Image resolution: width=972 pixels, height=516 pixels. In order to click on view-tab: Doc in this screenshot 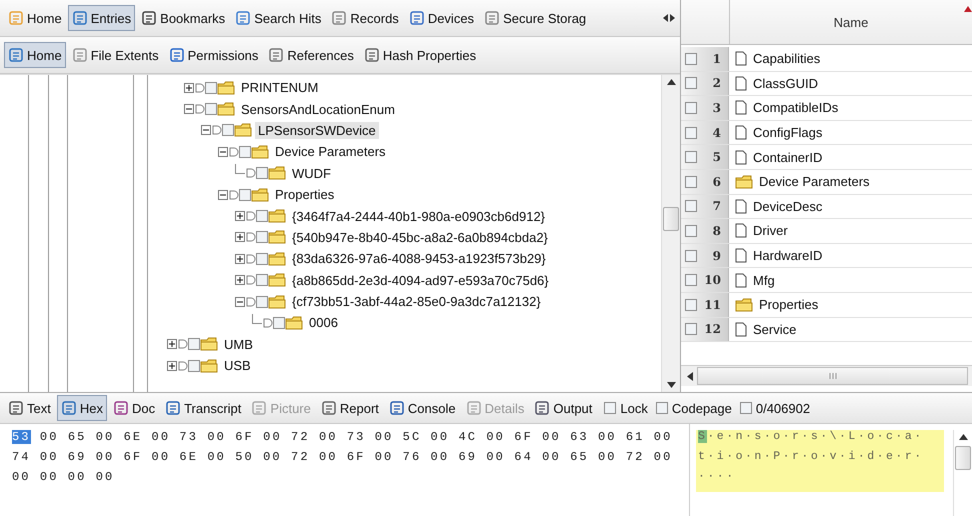, I will do `click(134, 408)`.